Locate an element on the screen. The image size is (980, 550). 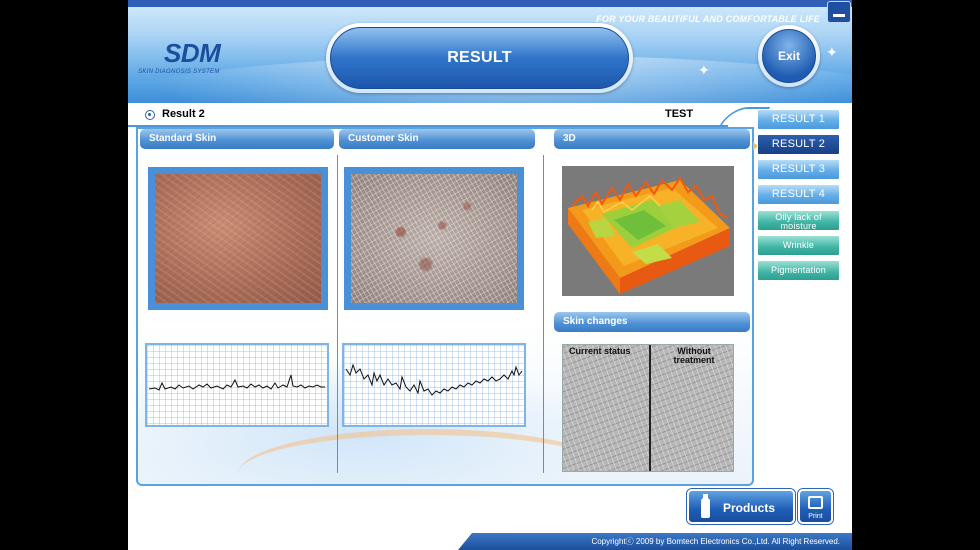
result-radio-icon is located at coordinates (150, 115).